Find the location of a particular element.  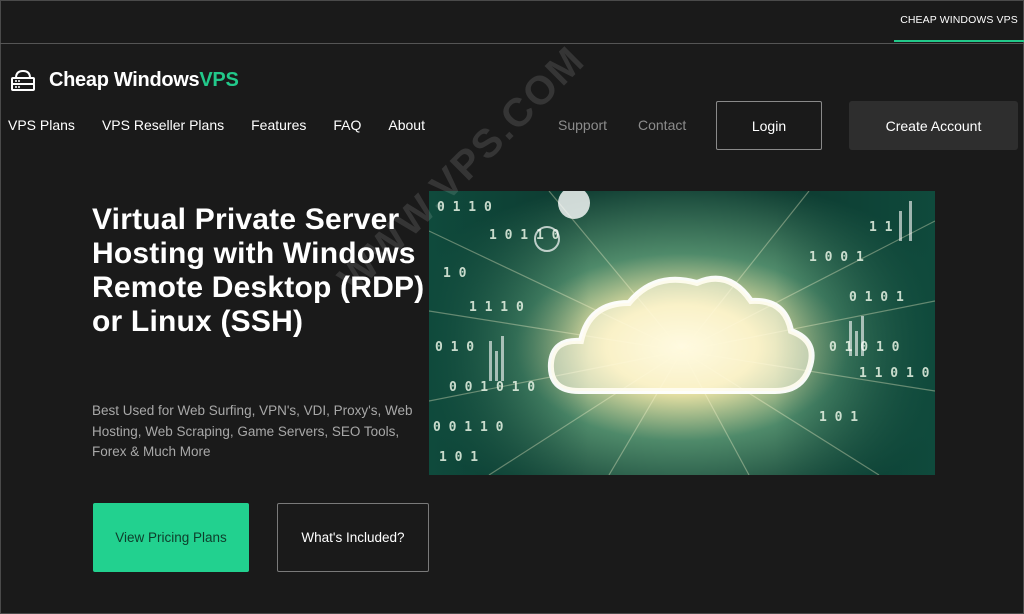

nav-contact: Contact is located at coordinates (662, 125).